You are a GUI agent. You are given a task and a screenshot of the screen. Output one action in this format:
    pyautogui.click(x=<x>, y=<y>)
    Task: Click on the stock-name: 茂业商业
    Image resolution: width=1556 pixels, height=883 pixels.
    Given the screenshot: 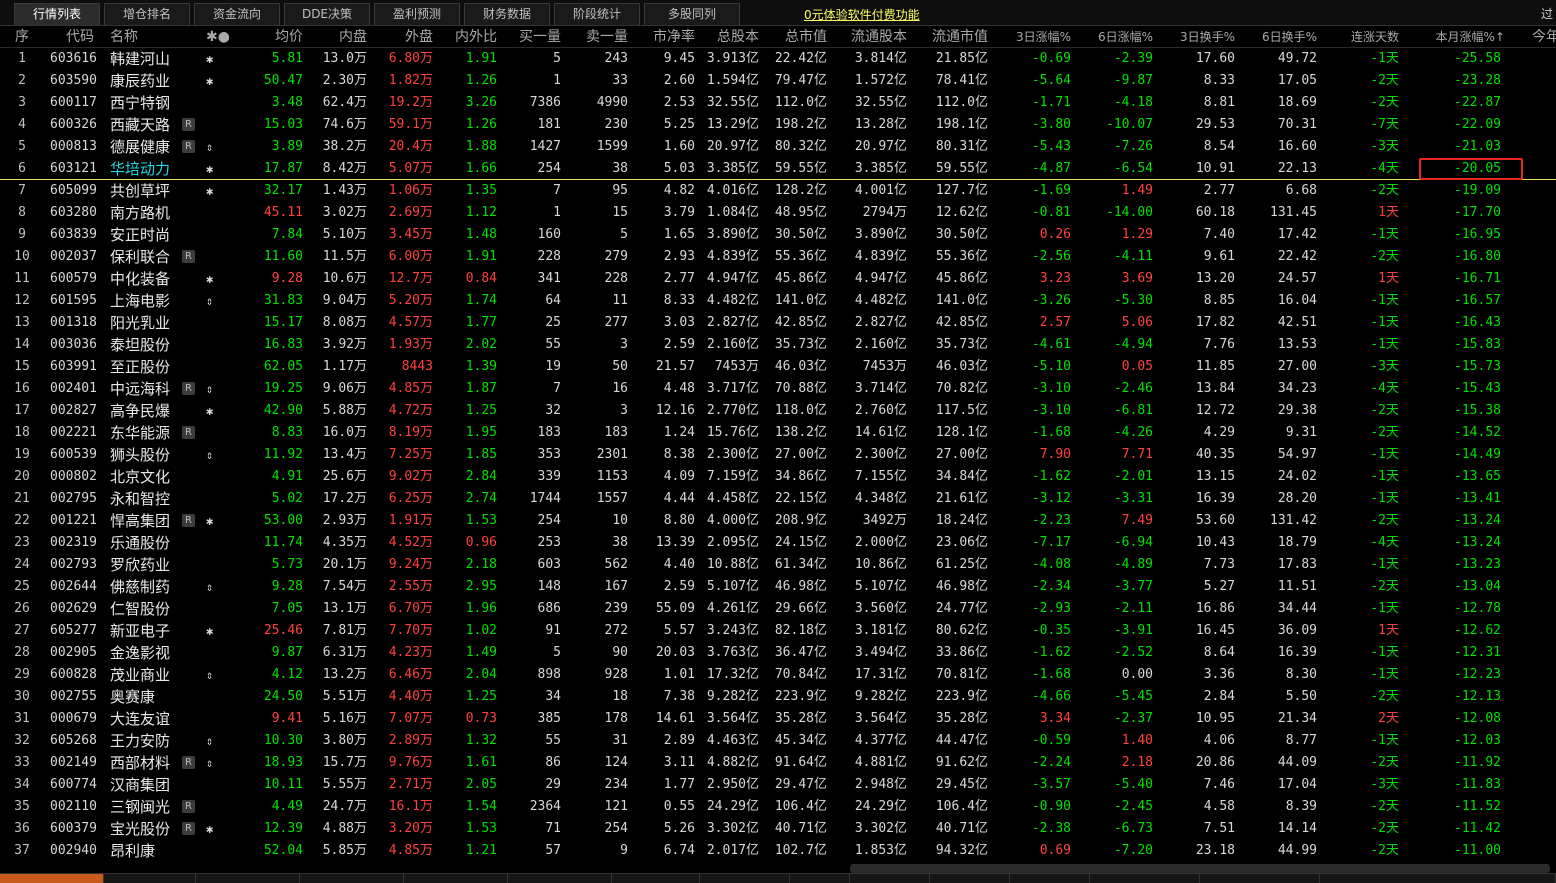 What is the action you would take?
    pyautogui.click(x=150, y=675)
    